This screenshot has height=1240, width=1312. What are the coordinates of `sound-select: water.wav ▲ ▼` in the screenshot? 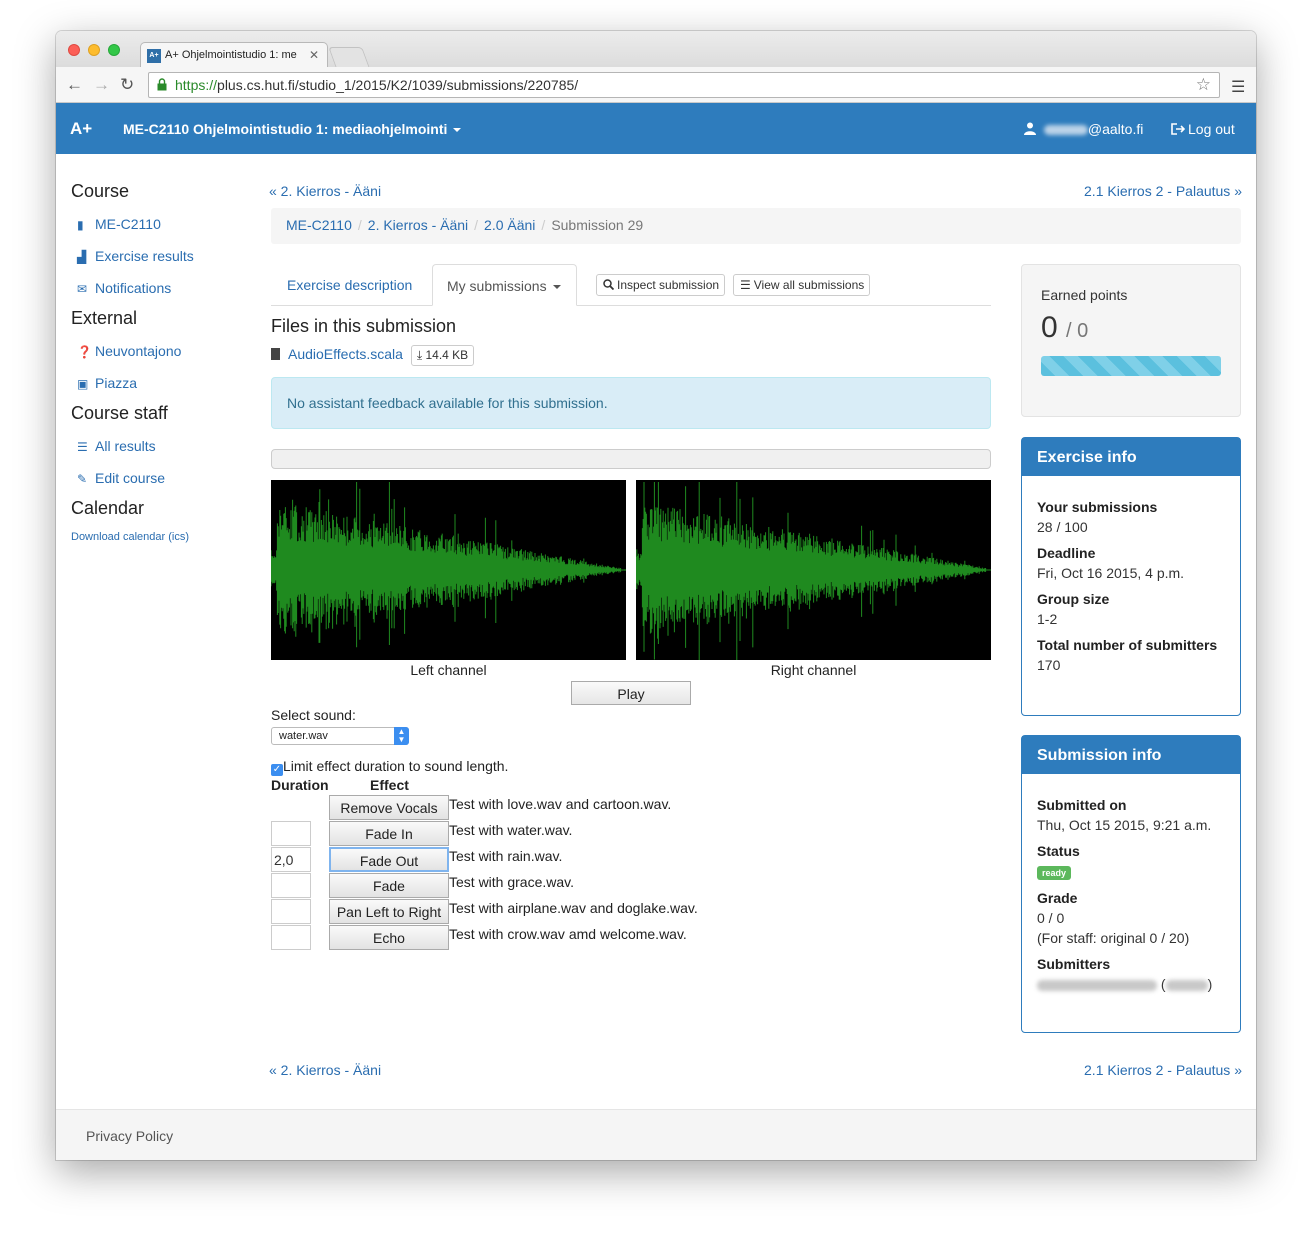 It's located at (340, 736).